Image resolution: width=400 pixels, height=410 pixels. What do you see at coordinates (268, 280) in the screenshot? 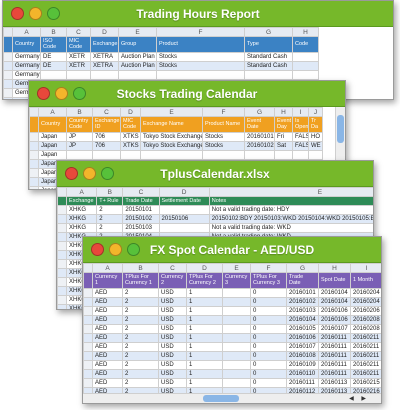
I see `column-header: TPlus For Currency 3` at bounding box center [268, 280].